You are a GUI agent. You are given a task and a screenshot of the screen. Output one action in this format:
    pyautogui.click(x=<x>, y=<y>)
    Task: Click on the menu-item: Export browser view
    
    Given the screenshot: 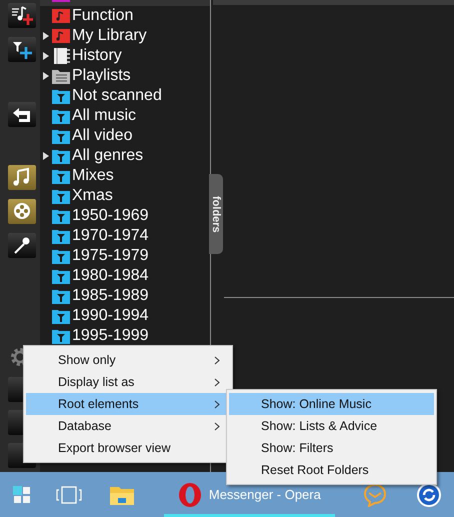 What is the action you would take?
    pyautogui.click(x=128, y=448)
    